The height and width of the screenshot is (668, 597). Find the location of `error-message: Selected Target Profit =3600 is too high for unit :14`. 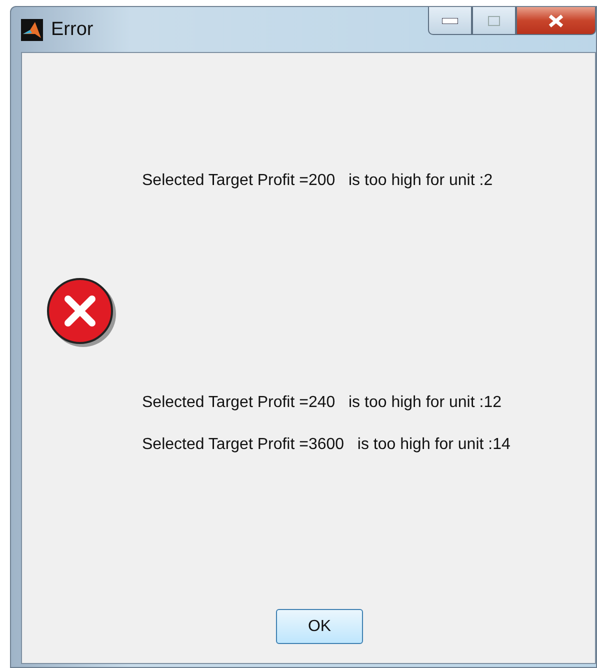

error-message: Selected Target Profit =3600 is too high for unit :14 is located at coordinates (326, 445).